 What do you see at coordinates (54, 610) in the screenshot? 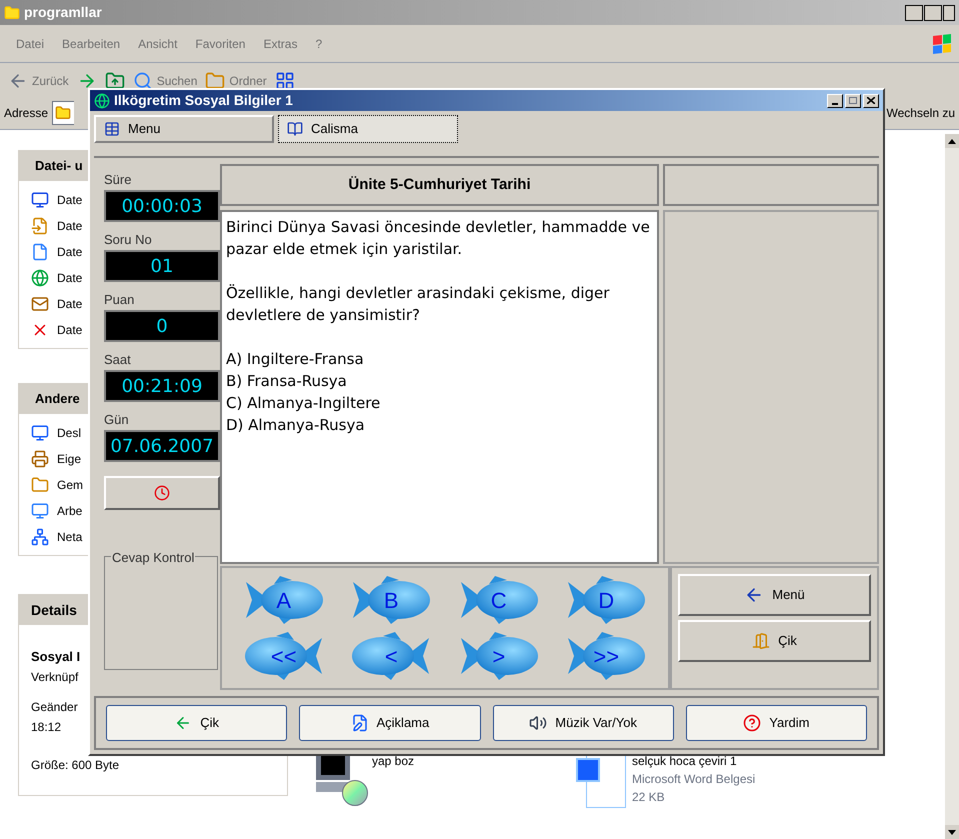
I see `panel-header: Details` at bounding box center [54, 610].